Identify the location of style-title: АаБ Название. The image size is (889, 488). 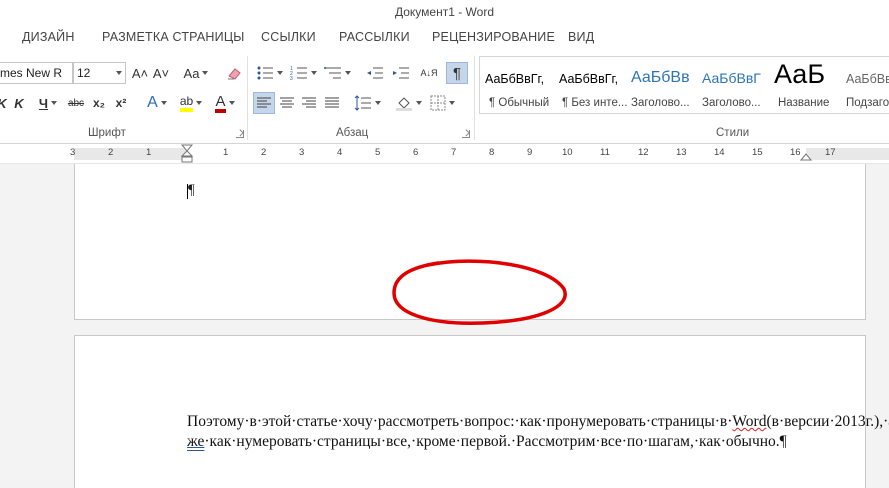
(809, 85).